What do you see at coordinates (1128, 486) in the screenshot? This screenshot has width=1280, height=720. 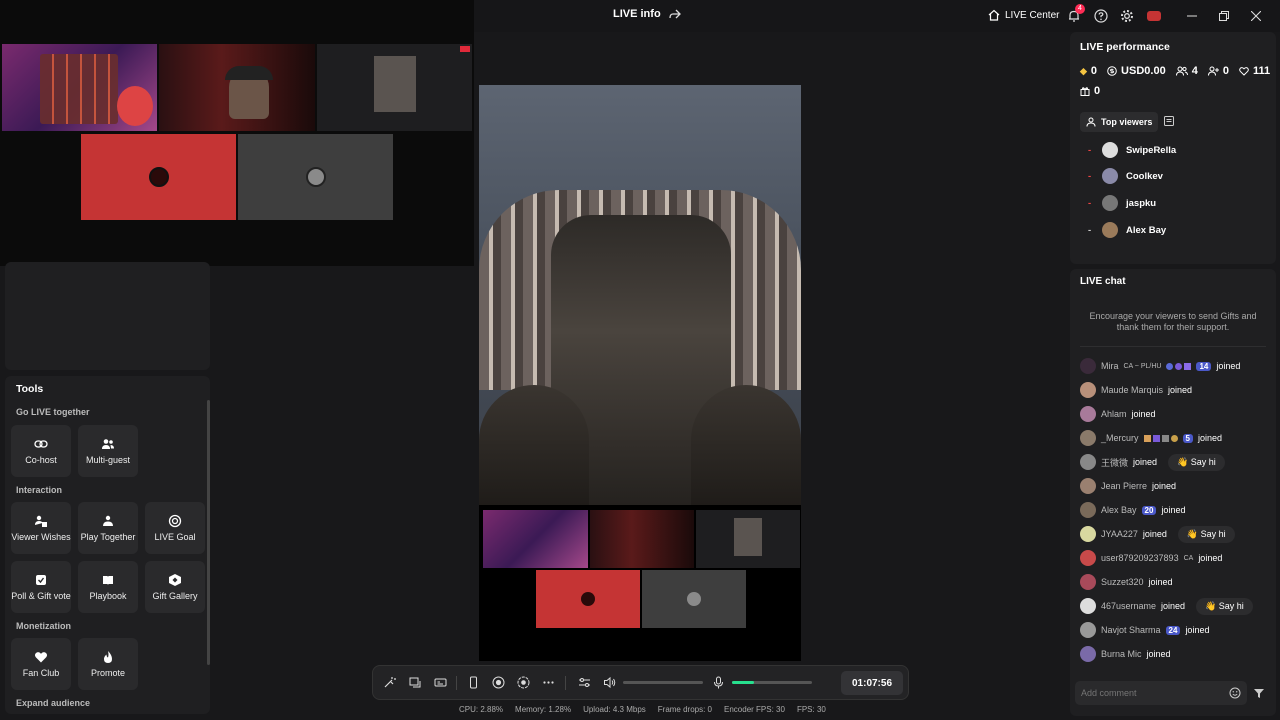 I see `chat-message: Jean Pierre joined` at bounding box center [1128, 486].